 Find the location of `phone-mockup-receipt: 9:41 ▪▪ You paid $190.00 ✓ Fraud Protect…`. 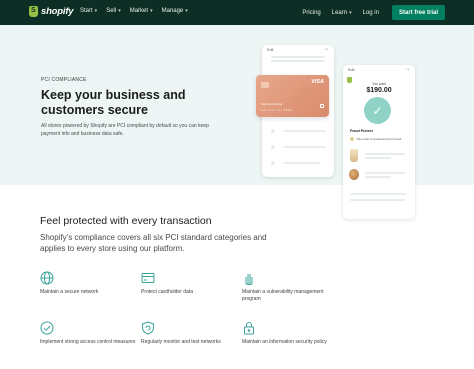

phone-mockup-receipt: 9:41 ▪▪ You paid $190.00 ✓ Fraud Protect… is located at coordinates (379, 142).